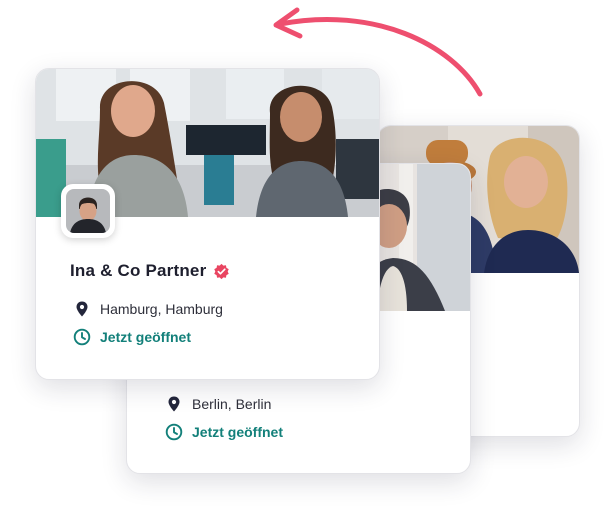 Image resolution: width=614 pixels, height=519 pixels. What do you see at coordinates (232, 404) in the screenshot?
I see `location-text: Berlin, Berlin` at bounding box center [232, 404].